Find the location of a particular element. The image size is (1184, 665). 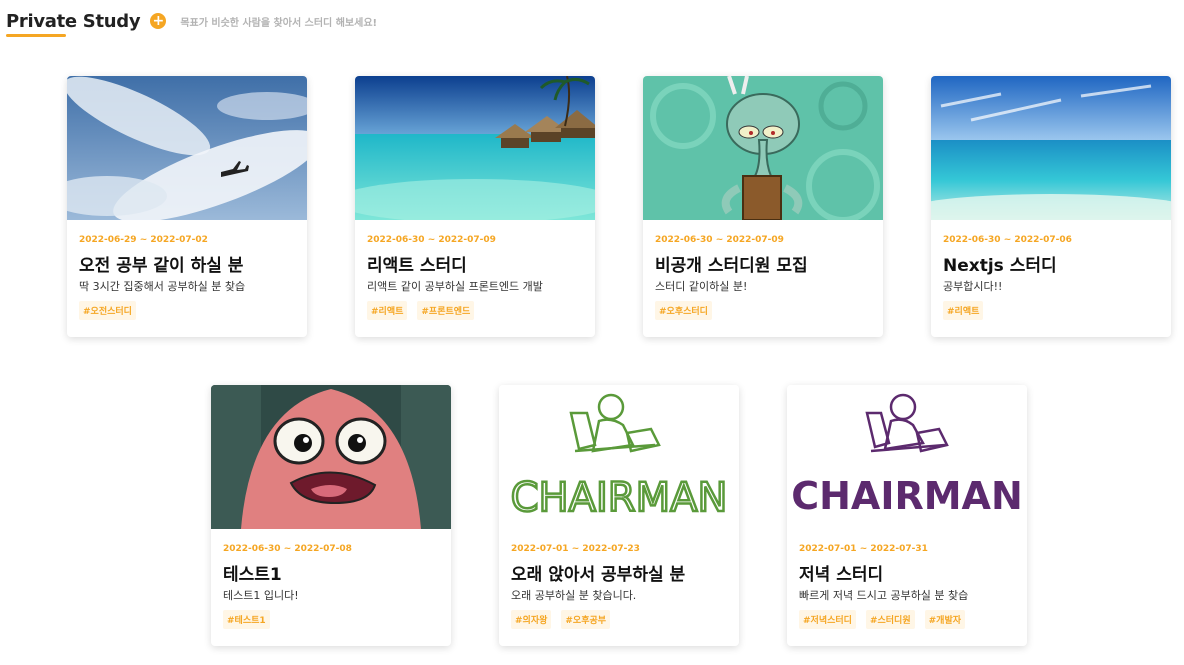

study-description: 스터디 같이하실 분! is located at coordinates (701, 286).